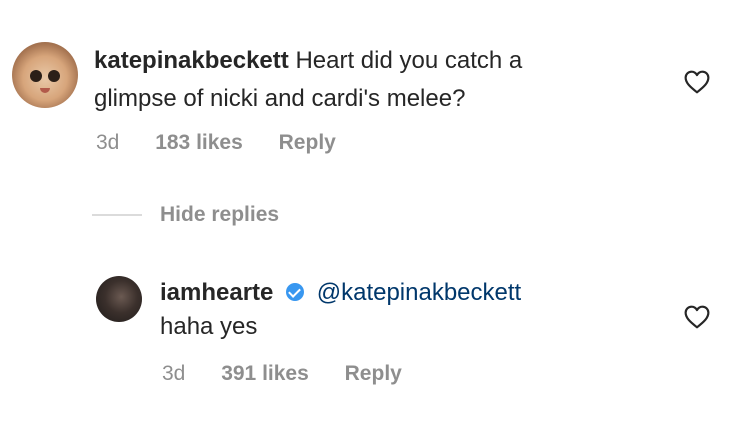  I want to click on reply-text-line-1: iamhearte @katepinakbeckett, so click(340, 293).